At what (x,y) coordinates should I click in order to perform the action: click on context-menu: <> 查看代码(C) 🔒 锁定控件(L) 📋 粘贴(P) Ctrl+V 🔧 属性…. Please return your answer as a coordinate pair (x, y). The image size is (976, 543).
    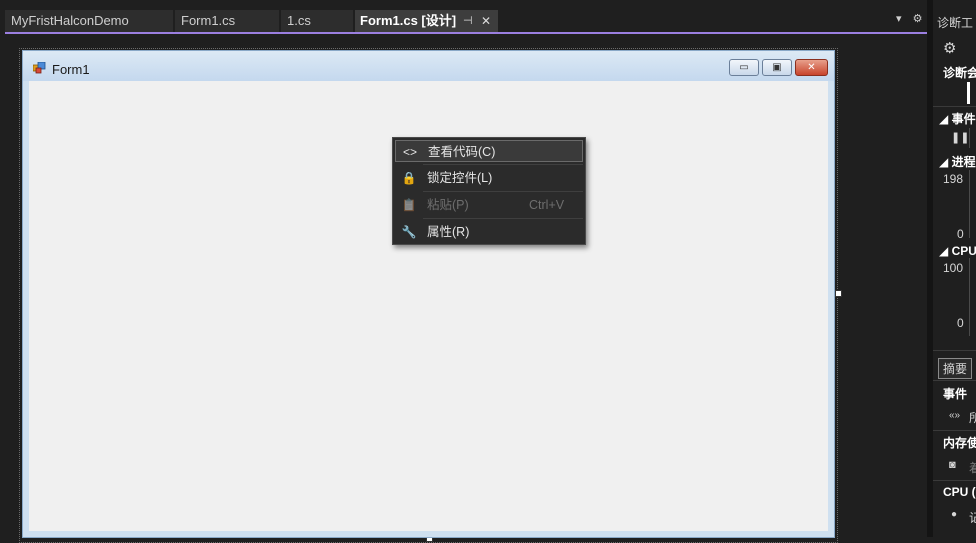
    Looking at the image, I should click on (489, 191).